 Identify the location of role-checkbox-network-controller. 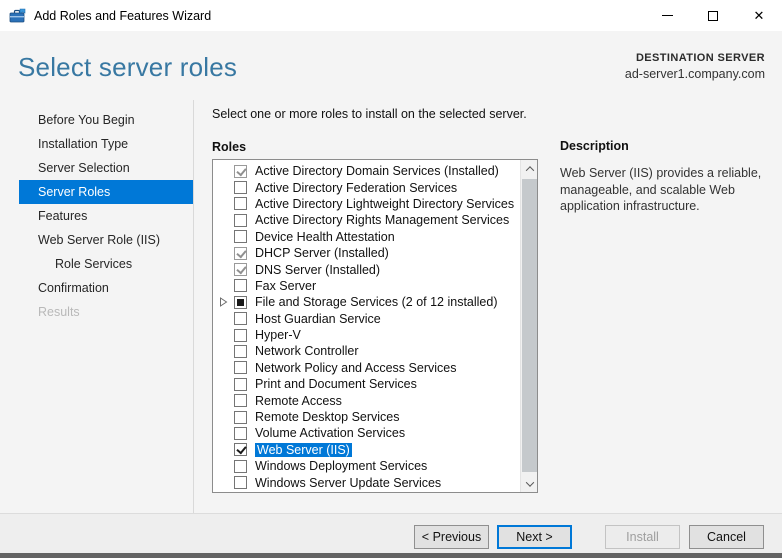
(240, 351).